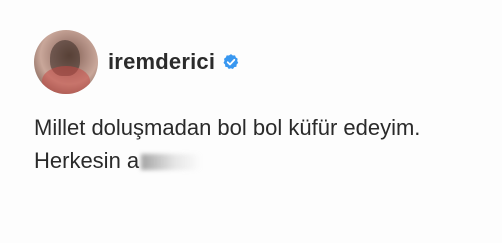 The height and width of the screenshot is (243, 502). I want to click on post-text-line-2: Herkesin a, so click(264, 160).